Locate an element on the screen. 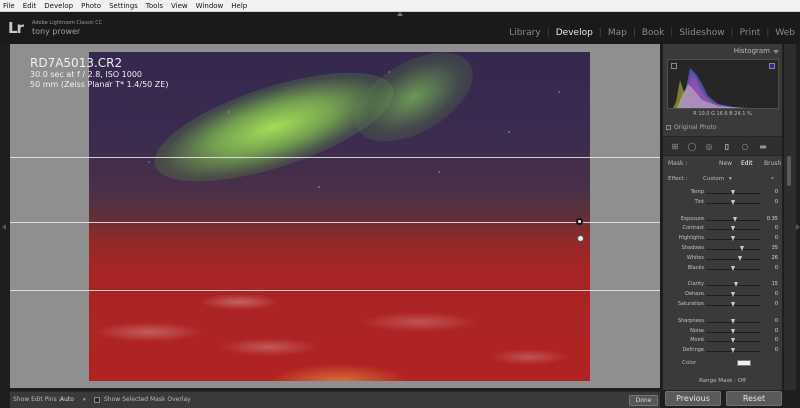  filter-pin-active is located at coordinates (579, 221).